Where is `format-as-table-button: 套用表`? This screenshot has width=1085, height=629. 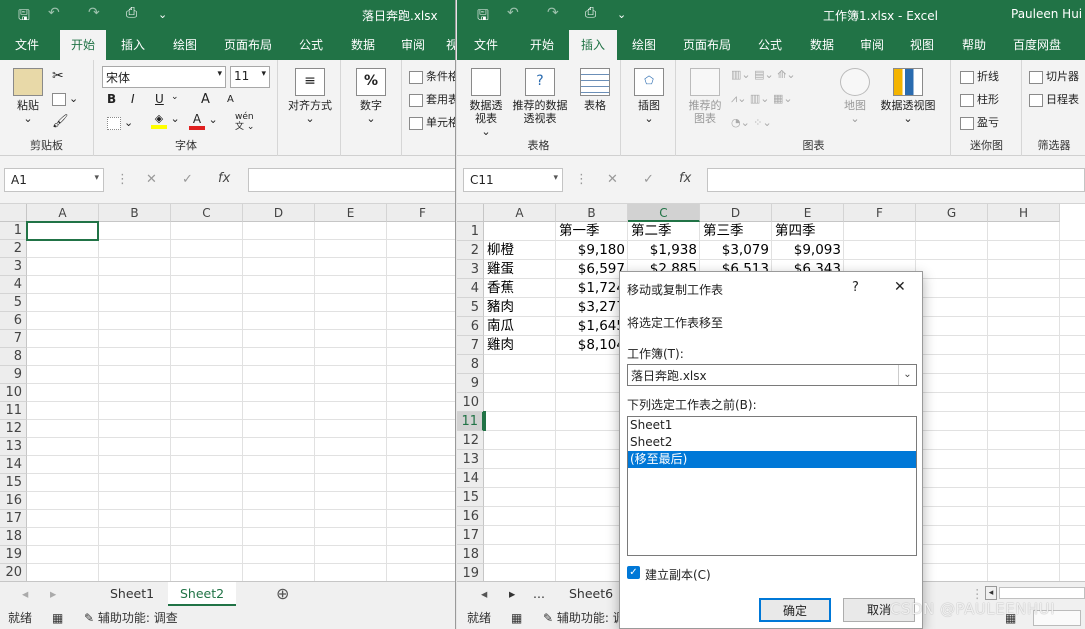
format-as-table-button: 套用表 is located at coordinates (432, 99).